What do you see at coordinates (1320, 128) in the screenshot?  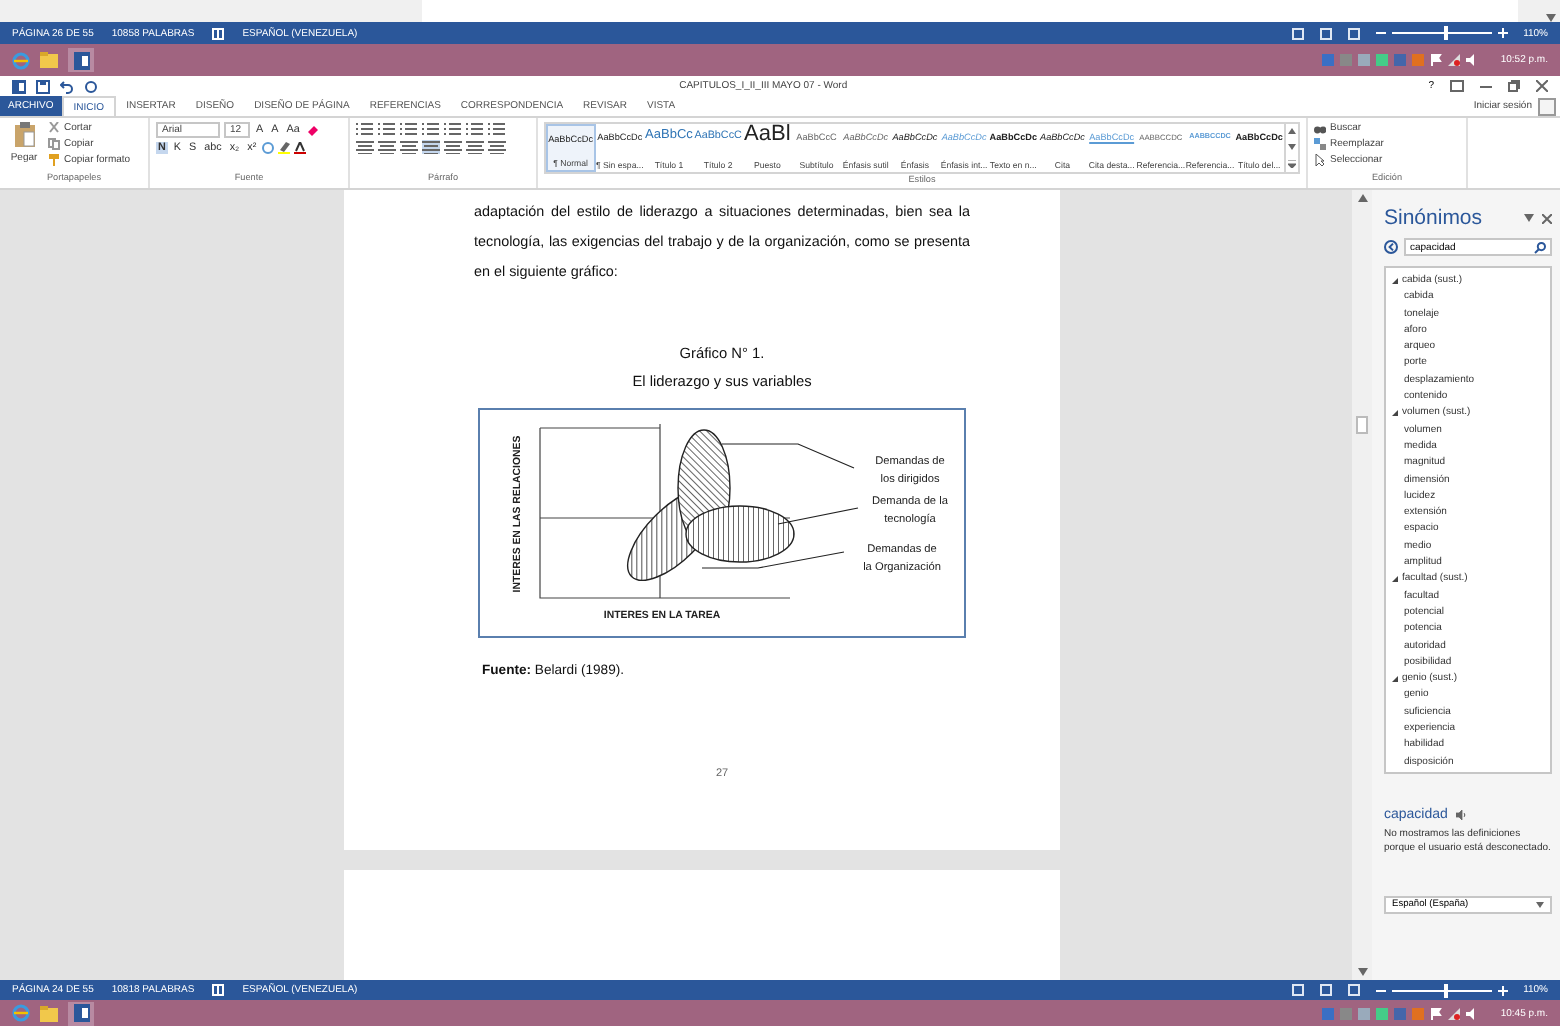 I see `binoculars-icon` at bounding box center [1320, 128].